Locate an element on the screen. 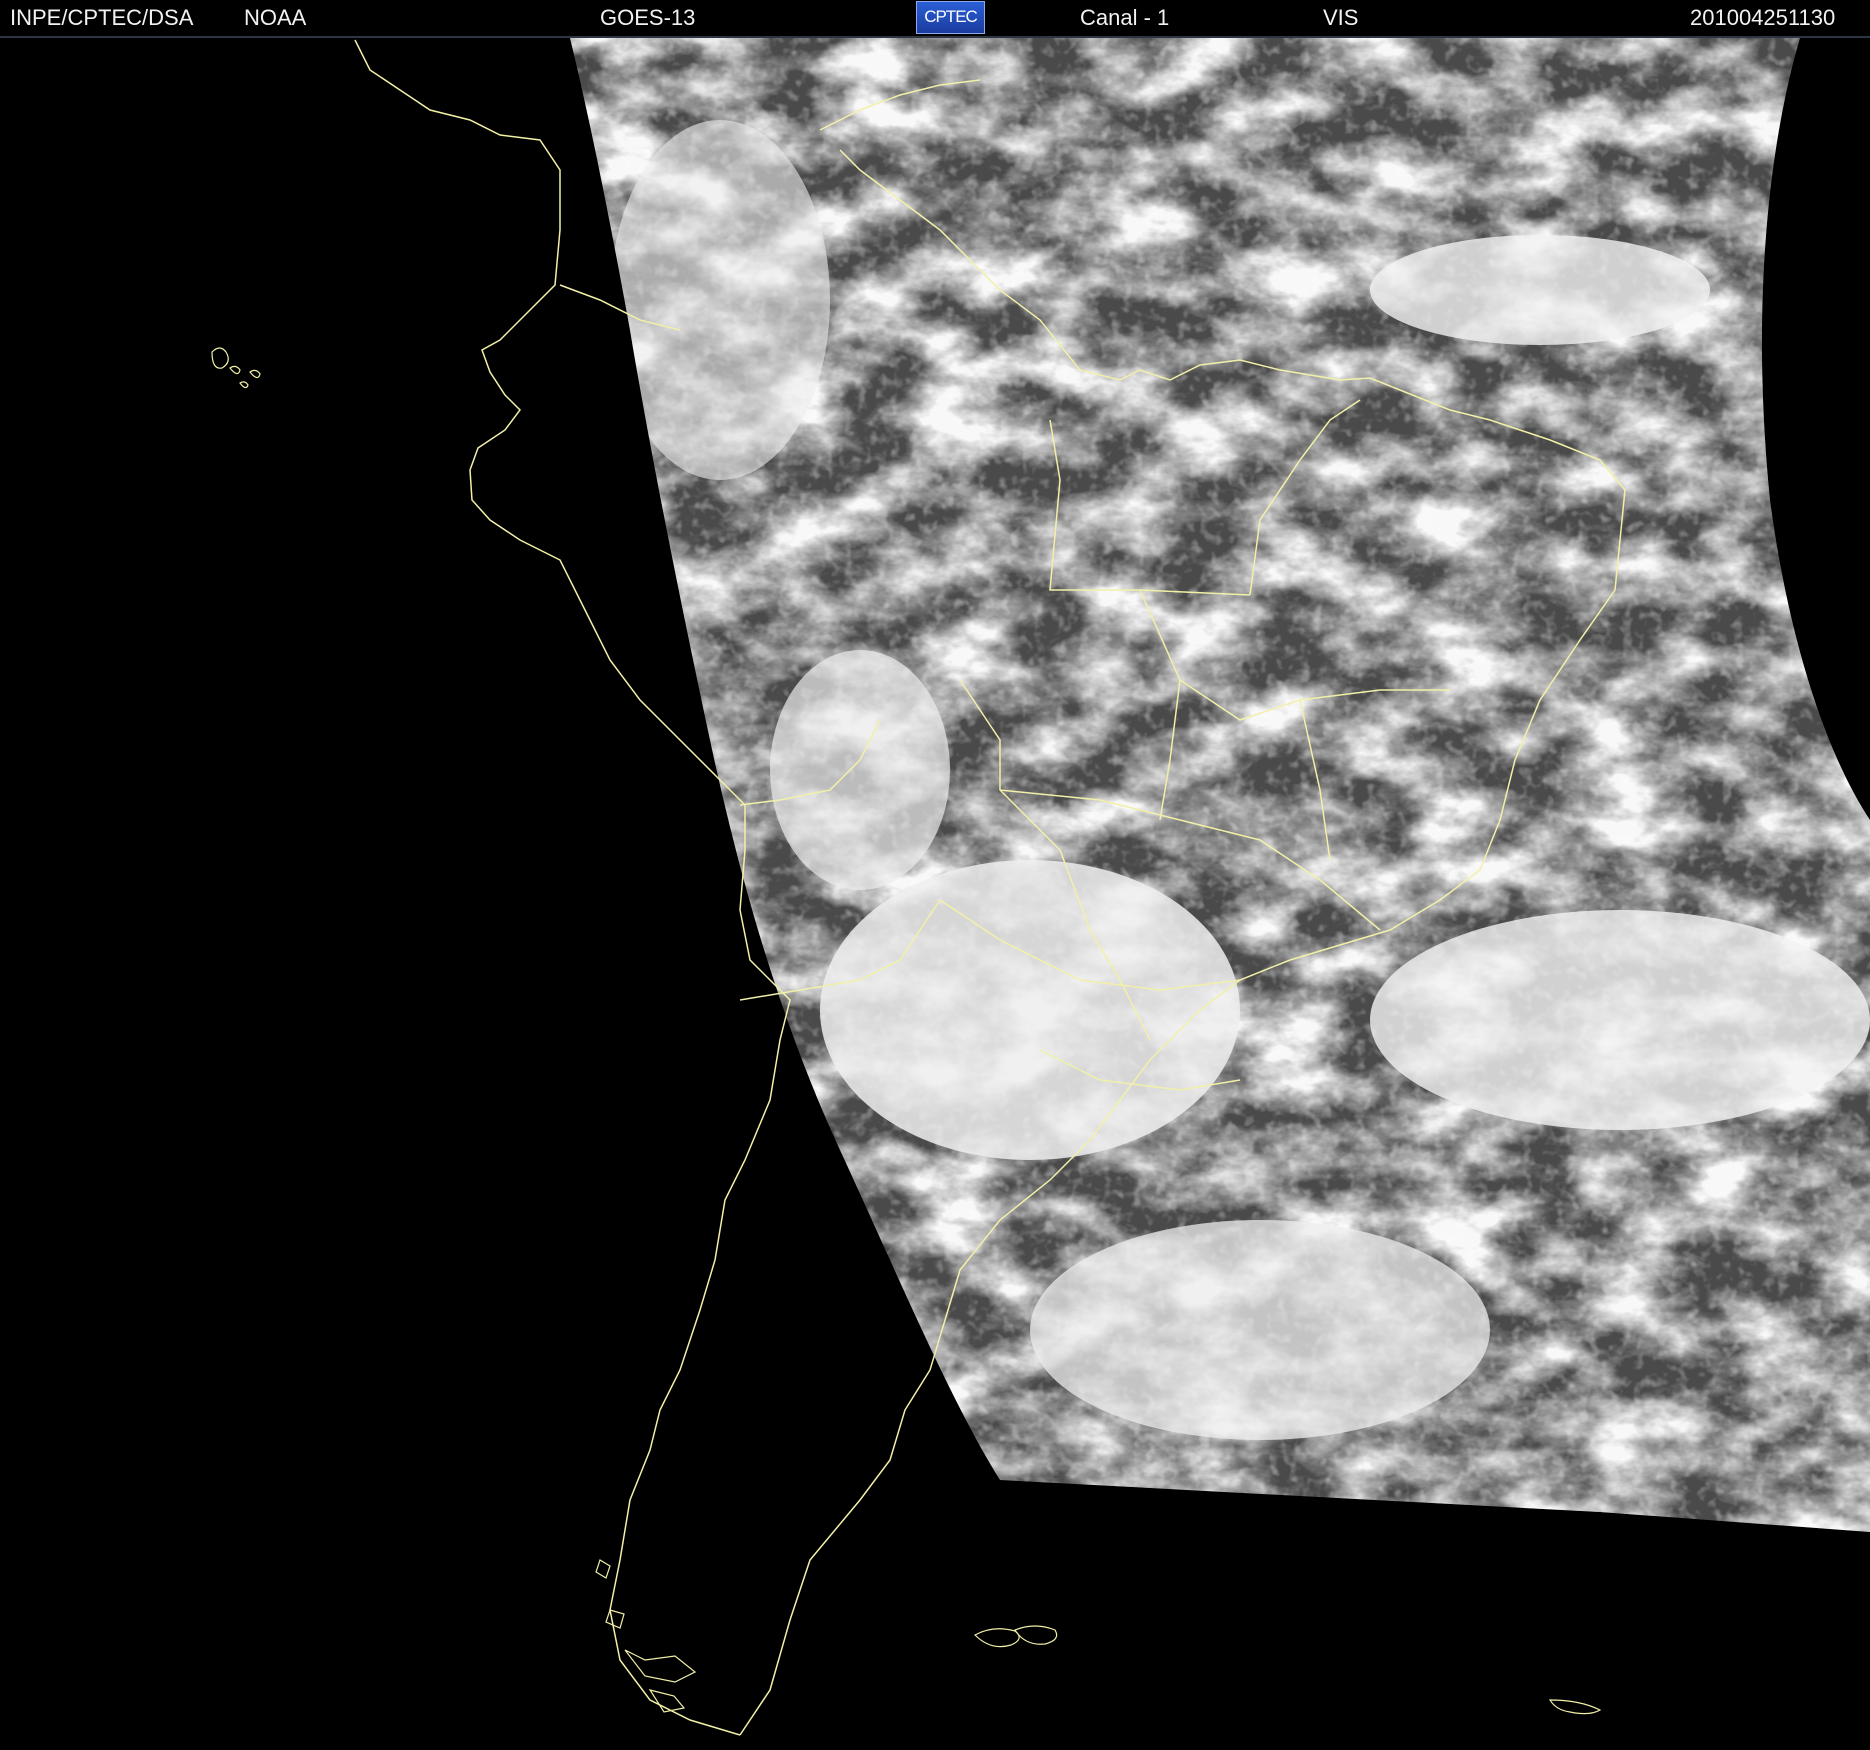 This screenshot has height=1750, width=1870. logo-text: CPTEC is located at coordinates (951, 16).